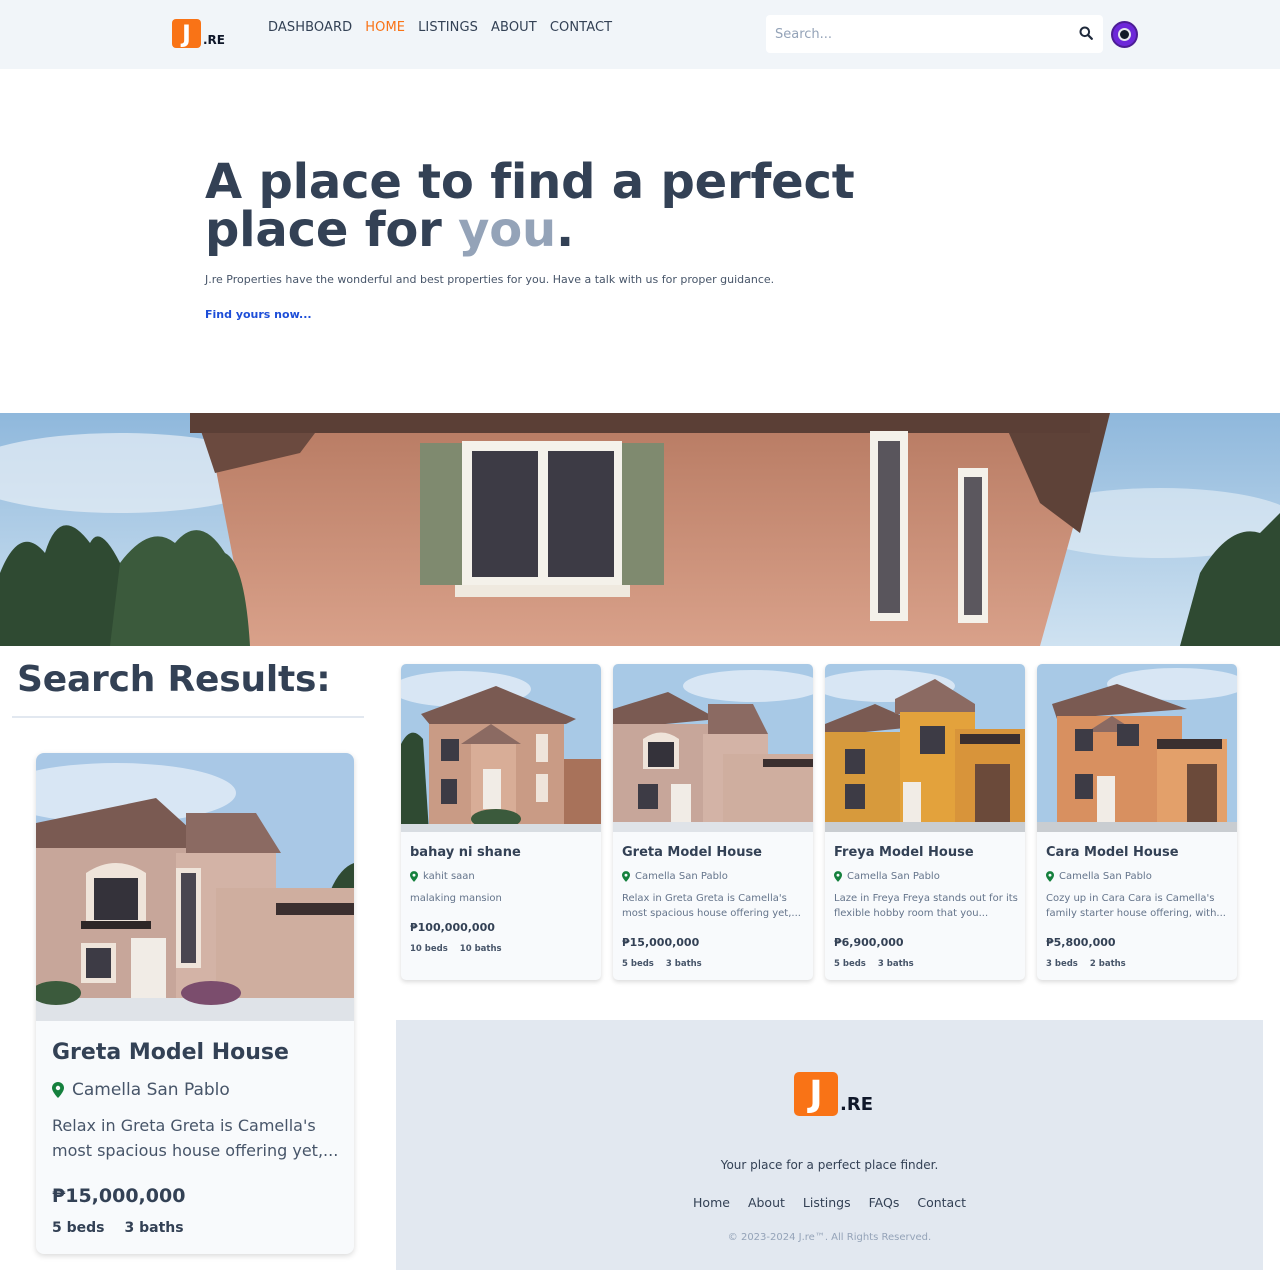 The width and height of the screenshot is (1280, 1280). What do you see at coordinates (1062, 964) in the screenshot?
I see `beds-4: 3 beds` at bounding box center [1062, 964].